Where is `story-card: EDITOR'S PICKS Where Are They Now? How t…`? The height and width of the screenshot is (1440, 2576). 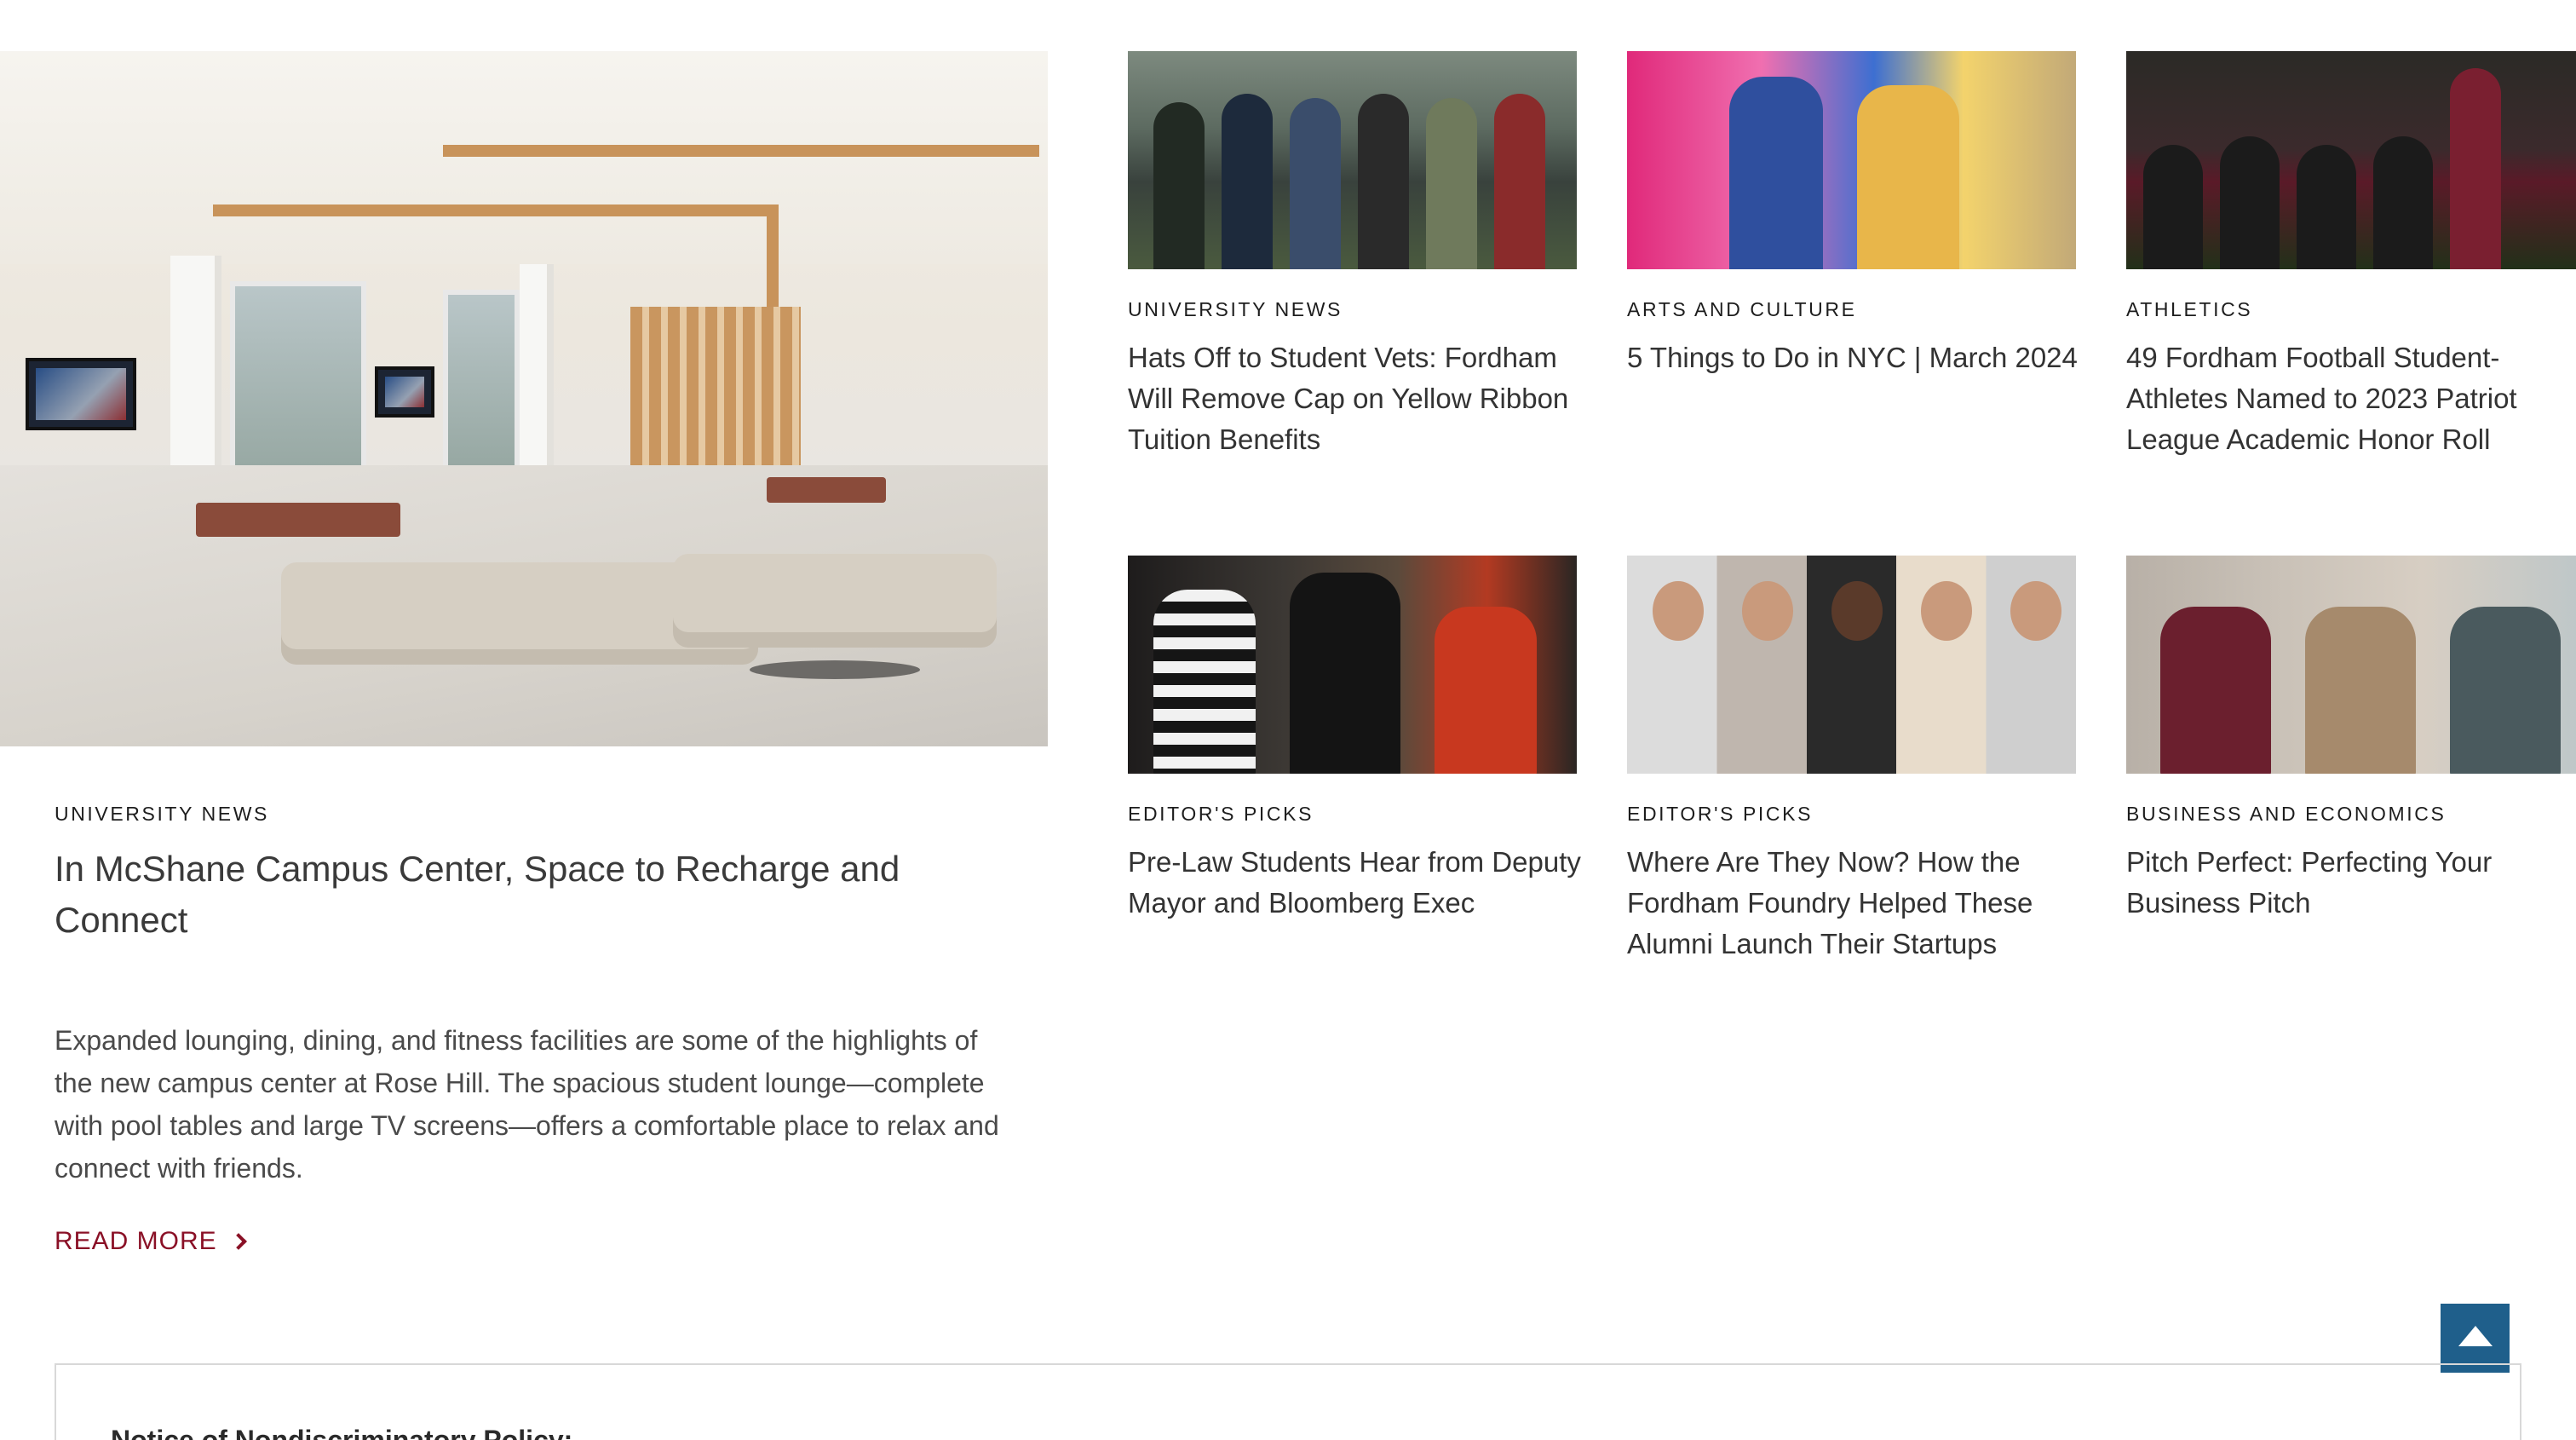
story-card: EDITOR'S PICKS Where Are They Now? How t… is located at coordinates (1851, 758).